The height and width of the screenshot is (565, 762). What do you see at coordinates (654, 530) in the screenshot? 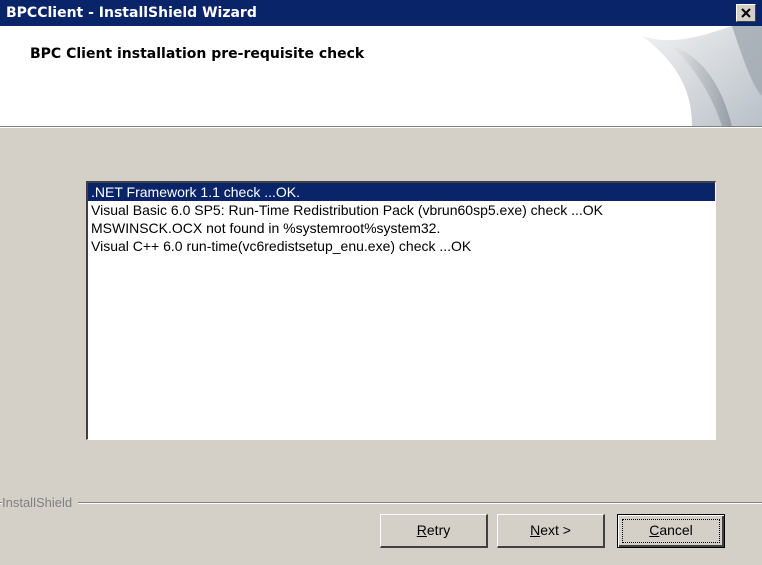
I see `cancel-mnemonic: C` at bounding box center [654, 530].